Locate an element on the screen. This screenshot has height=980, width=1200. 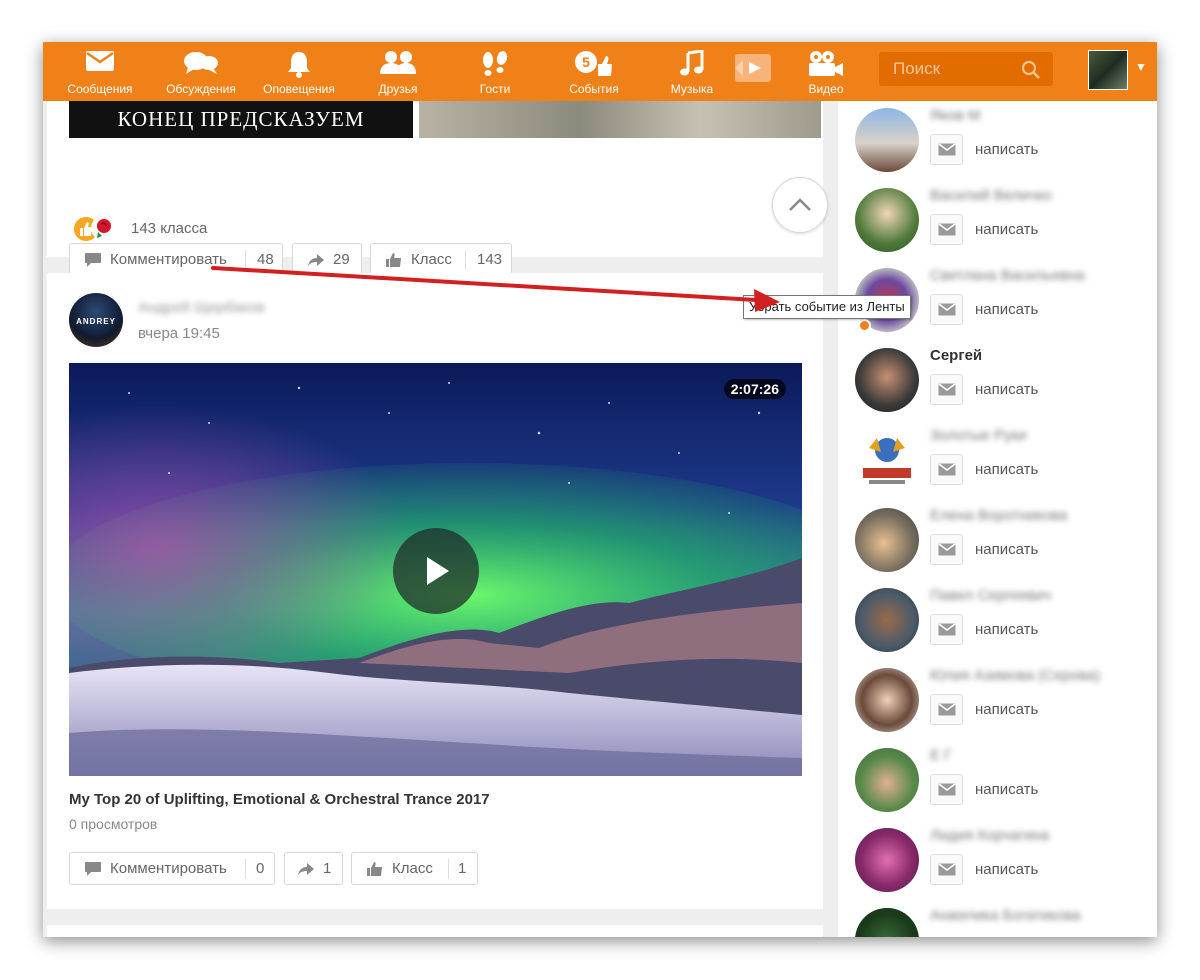
friend-name: Елена Воротникова is located at coordinates (998, 515).